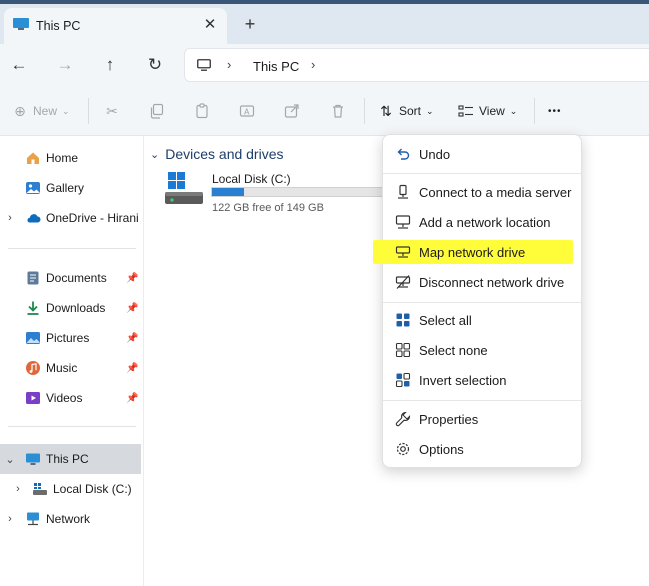  What do you see at coordinates (276, 66) in the screenshot?
I see `breadcrumb-this-pc: This PC` at bounding box center [276, 66].